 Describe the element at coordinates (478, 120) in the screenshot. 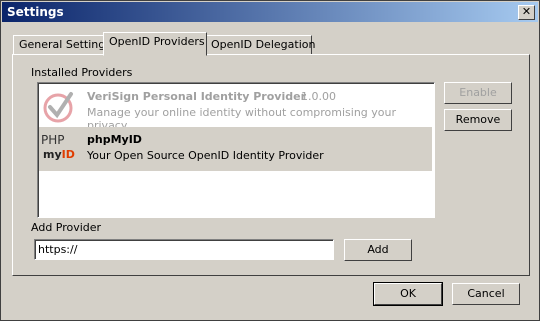

I see `remove-button: Remove` at that location.